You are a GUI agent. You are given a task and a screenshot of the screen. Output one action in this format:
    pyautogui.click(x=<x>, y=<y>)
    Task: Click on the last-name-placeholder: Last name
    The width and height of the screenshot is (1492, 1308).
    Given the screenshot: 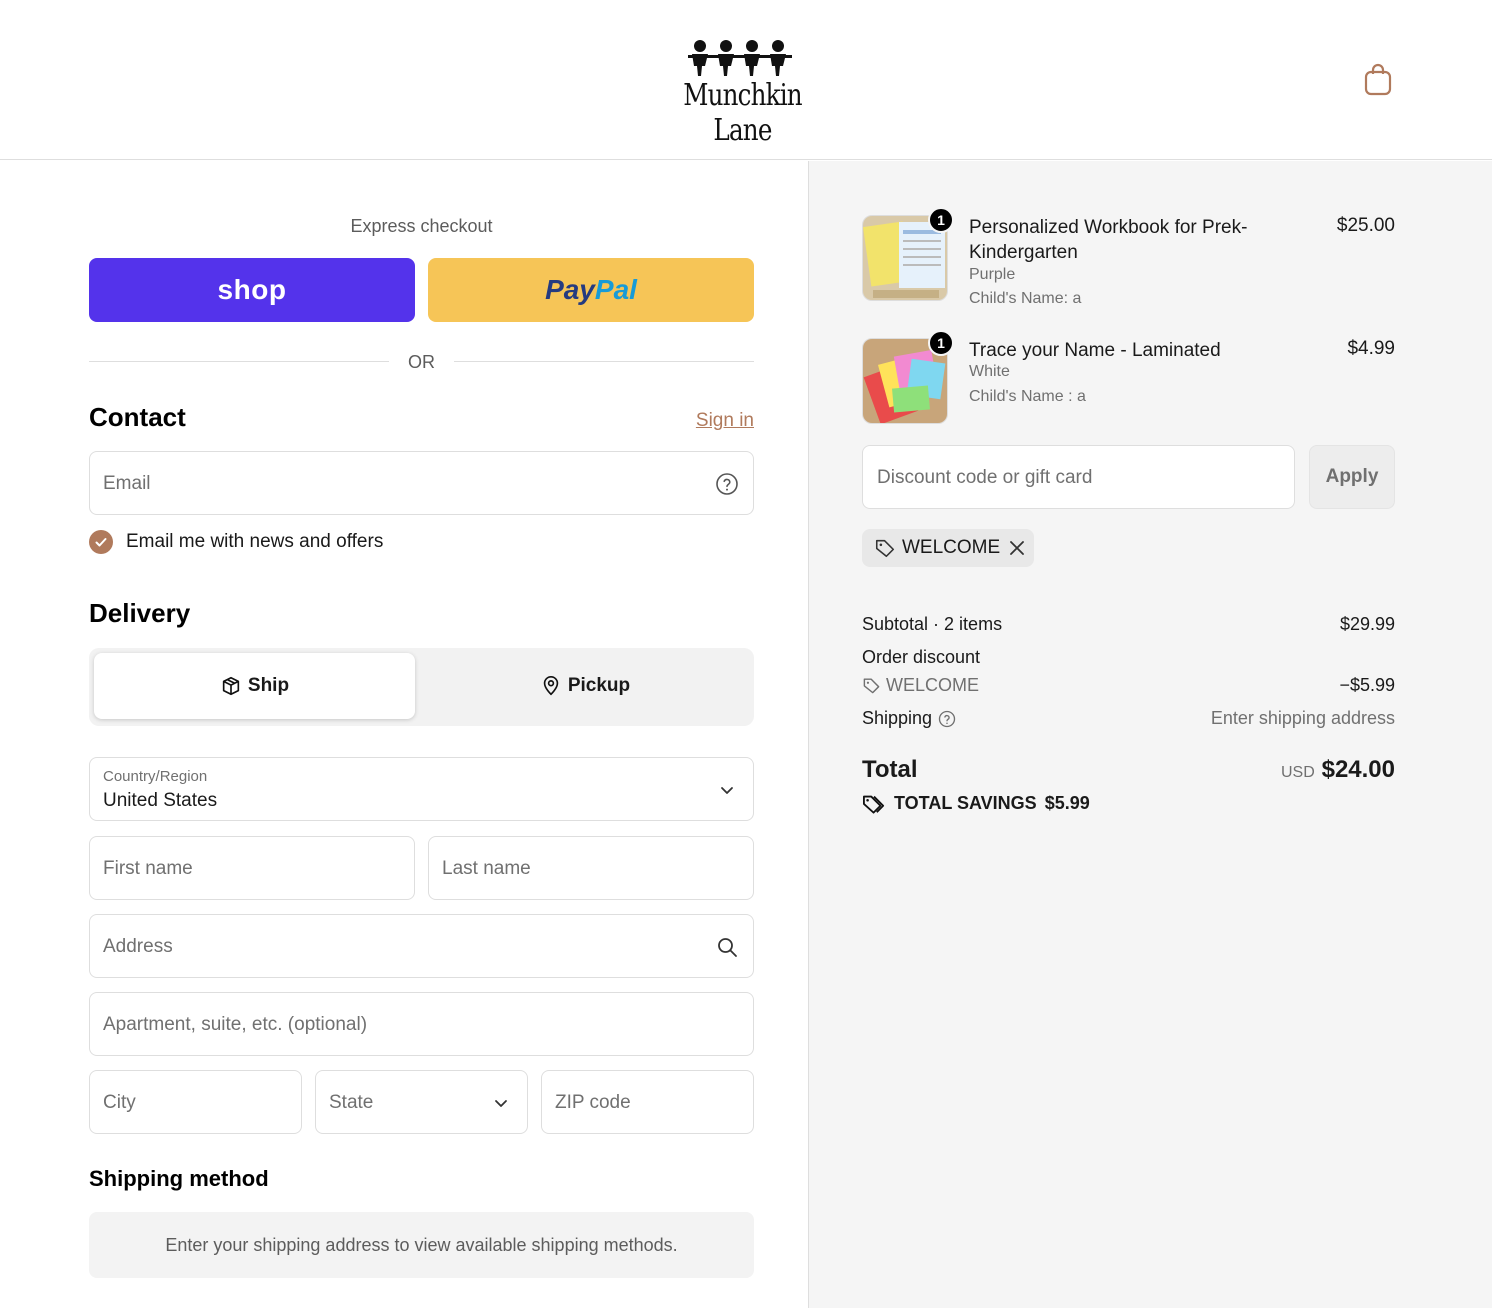 What is the action you would take?
    pyautogui.click(x=486, y=868)
    